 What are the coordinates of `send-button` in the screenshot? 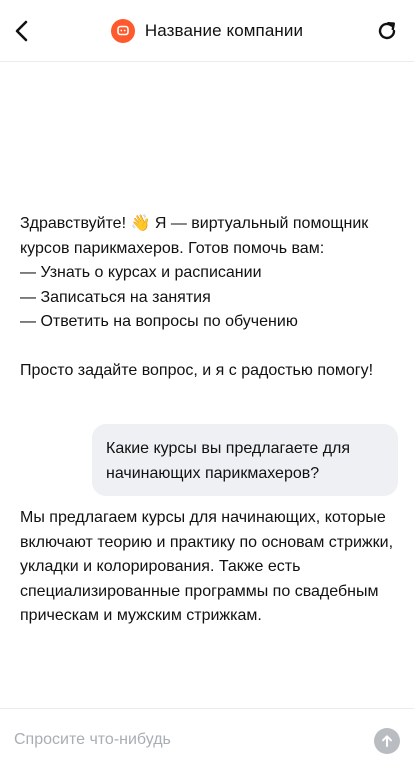 It's located at (387, 741).